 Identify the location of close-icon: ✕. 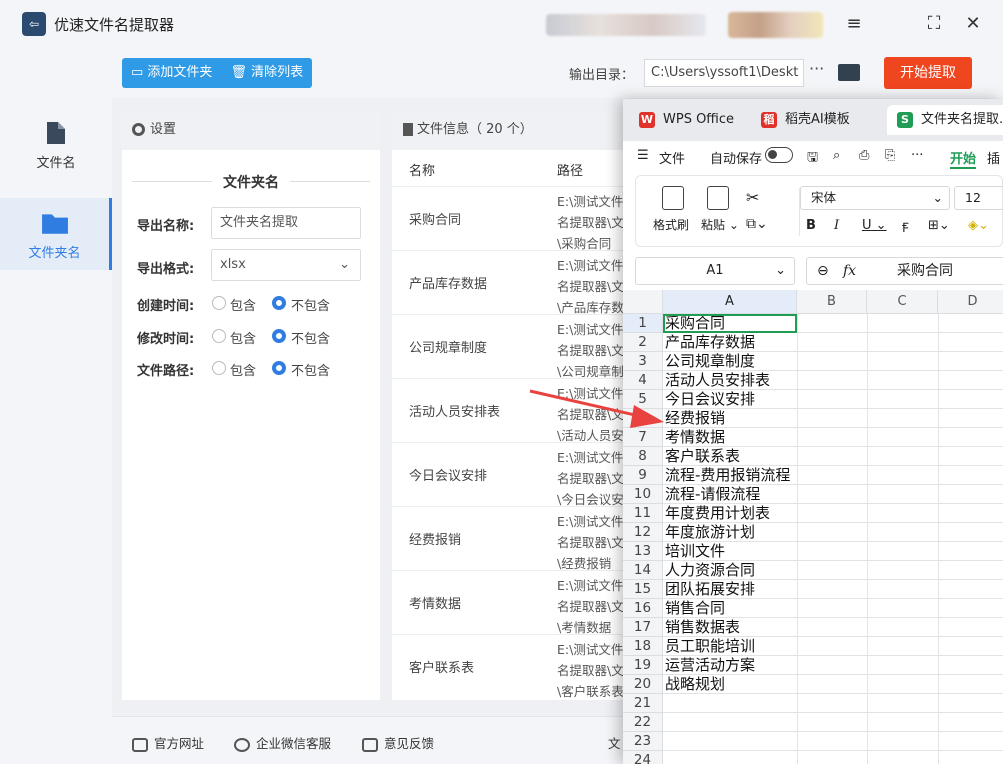
(973, 24).